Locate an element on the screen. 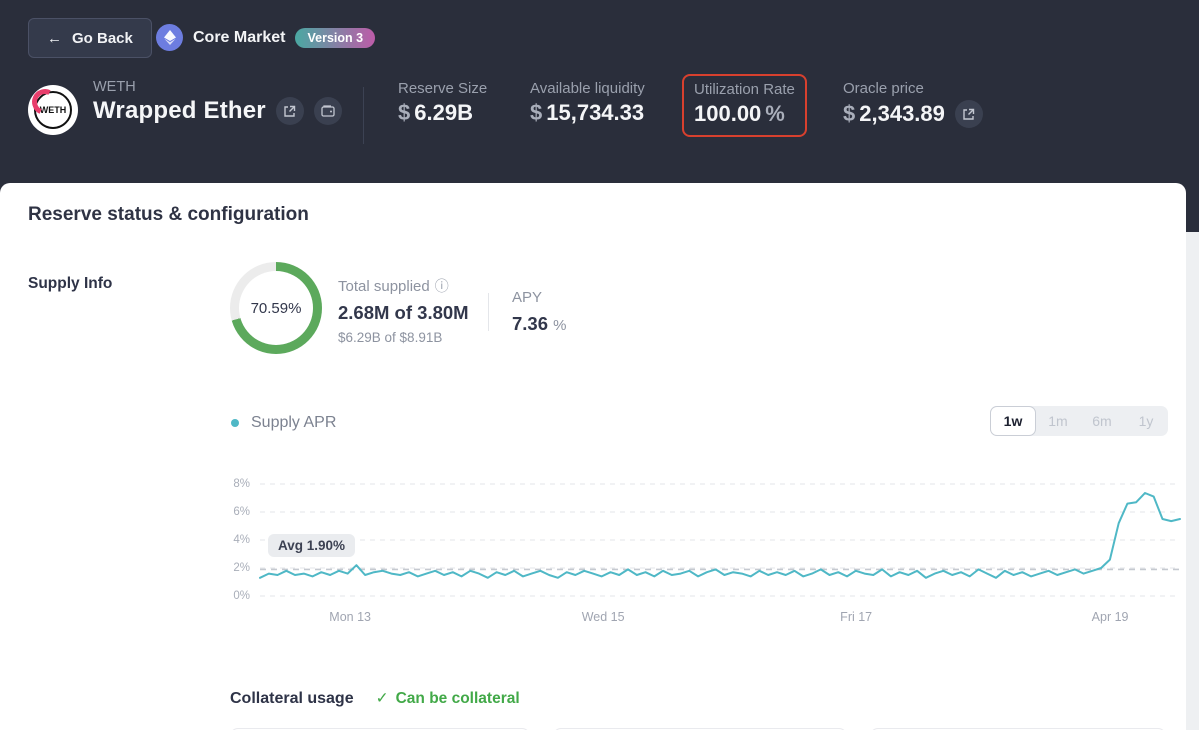  back-arrow-icon: ← is located at coordinates (54, 38).